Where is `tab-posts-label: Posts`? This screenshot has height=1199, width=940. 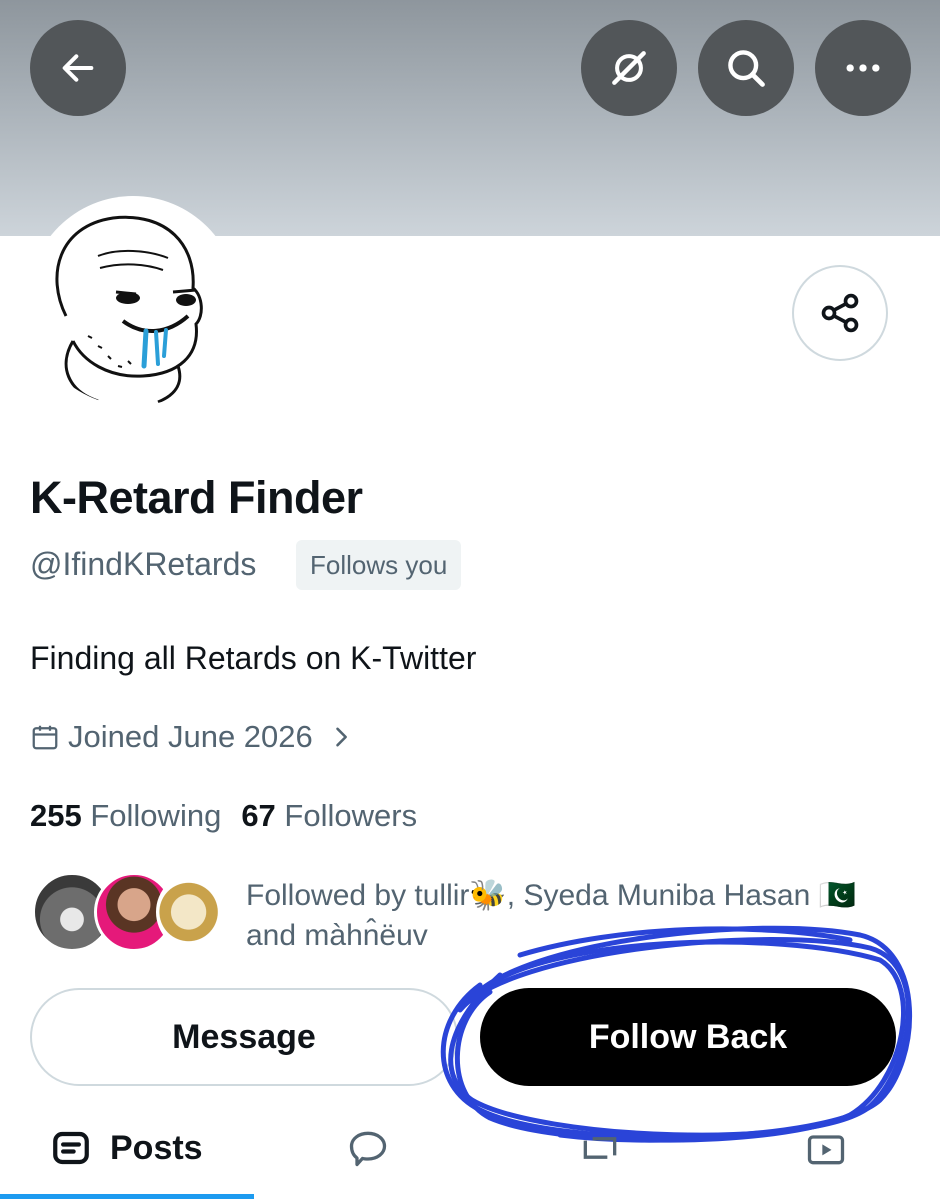 tab-posts-label: Posts is located at coordinates (156, 1147).